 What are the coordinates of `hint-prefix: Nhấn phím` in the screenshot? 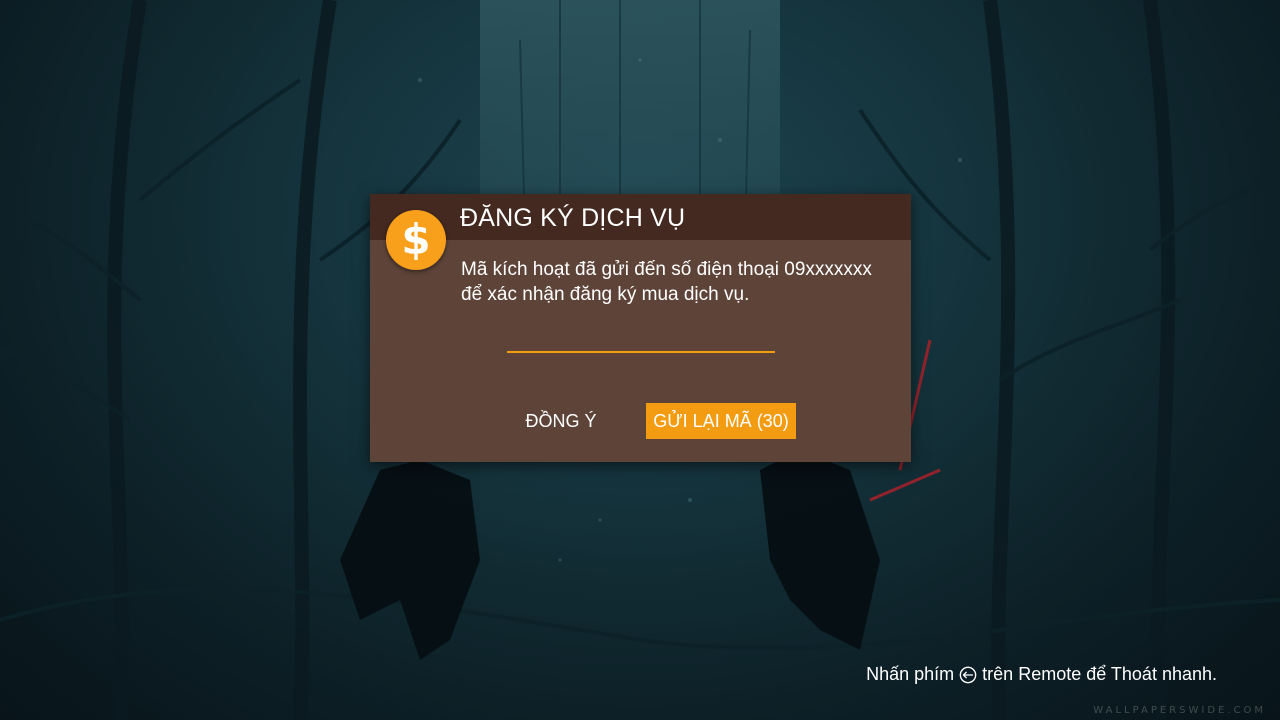 It's located at (910, 674).